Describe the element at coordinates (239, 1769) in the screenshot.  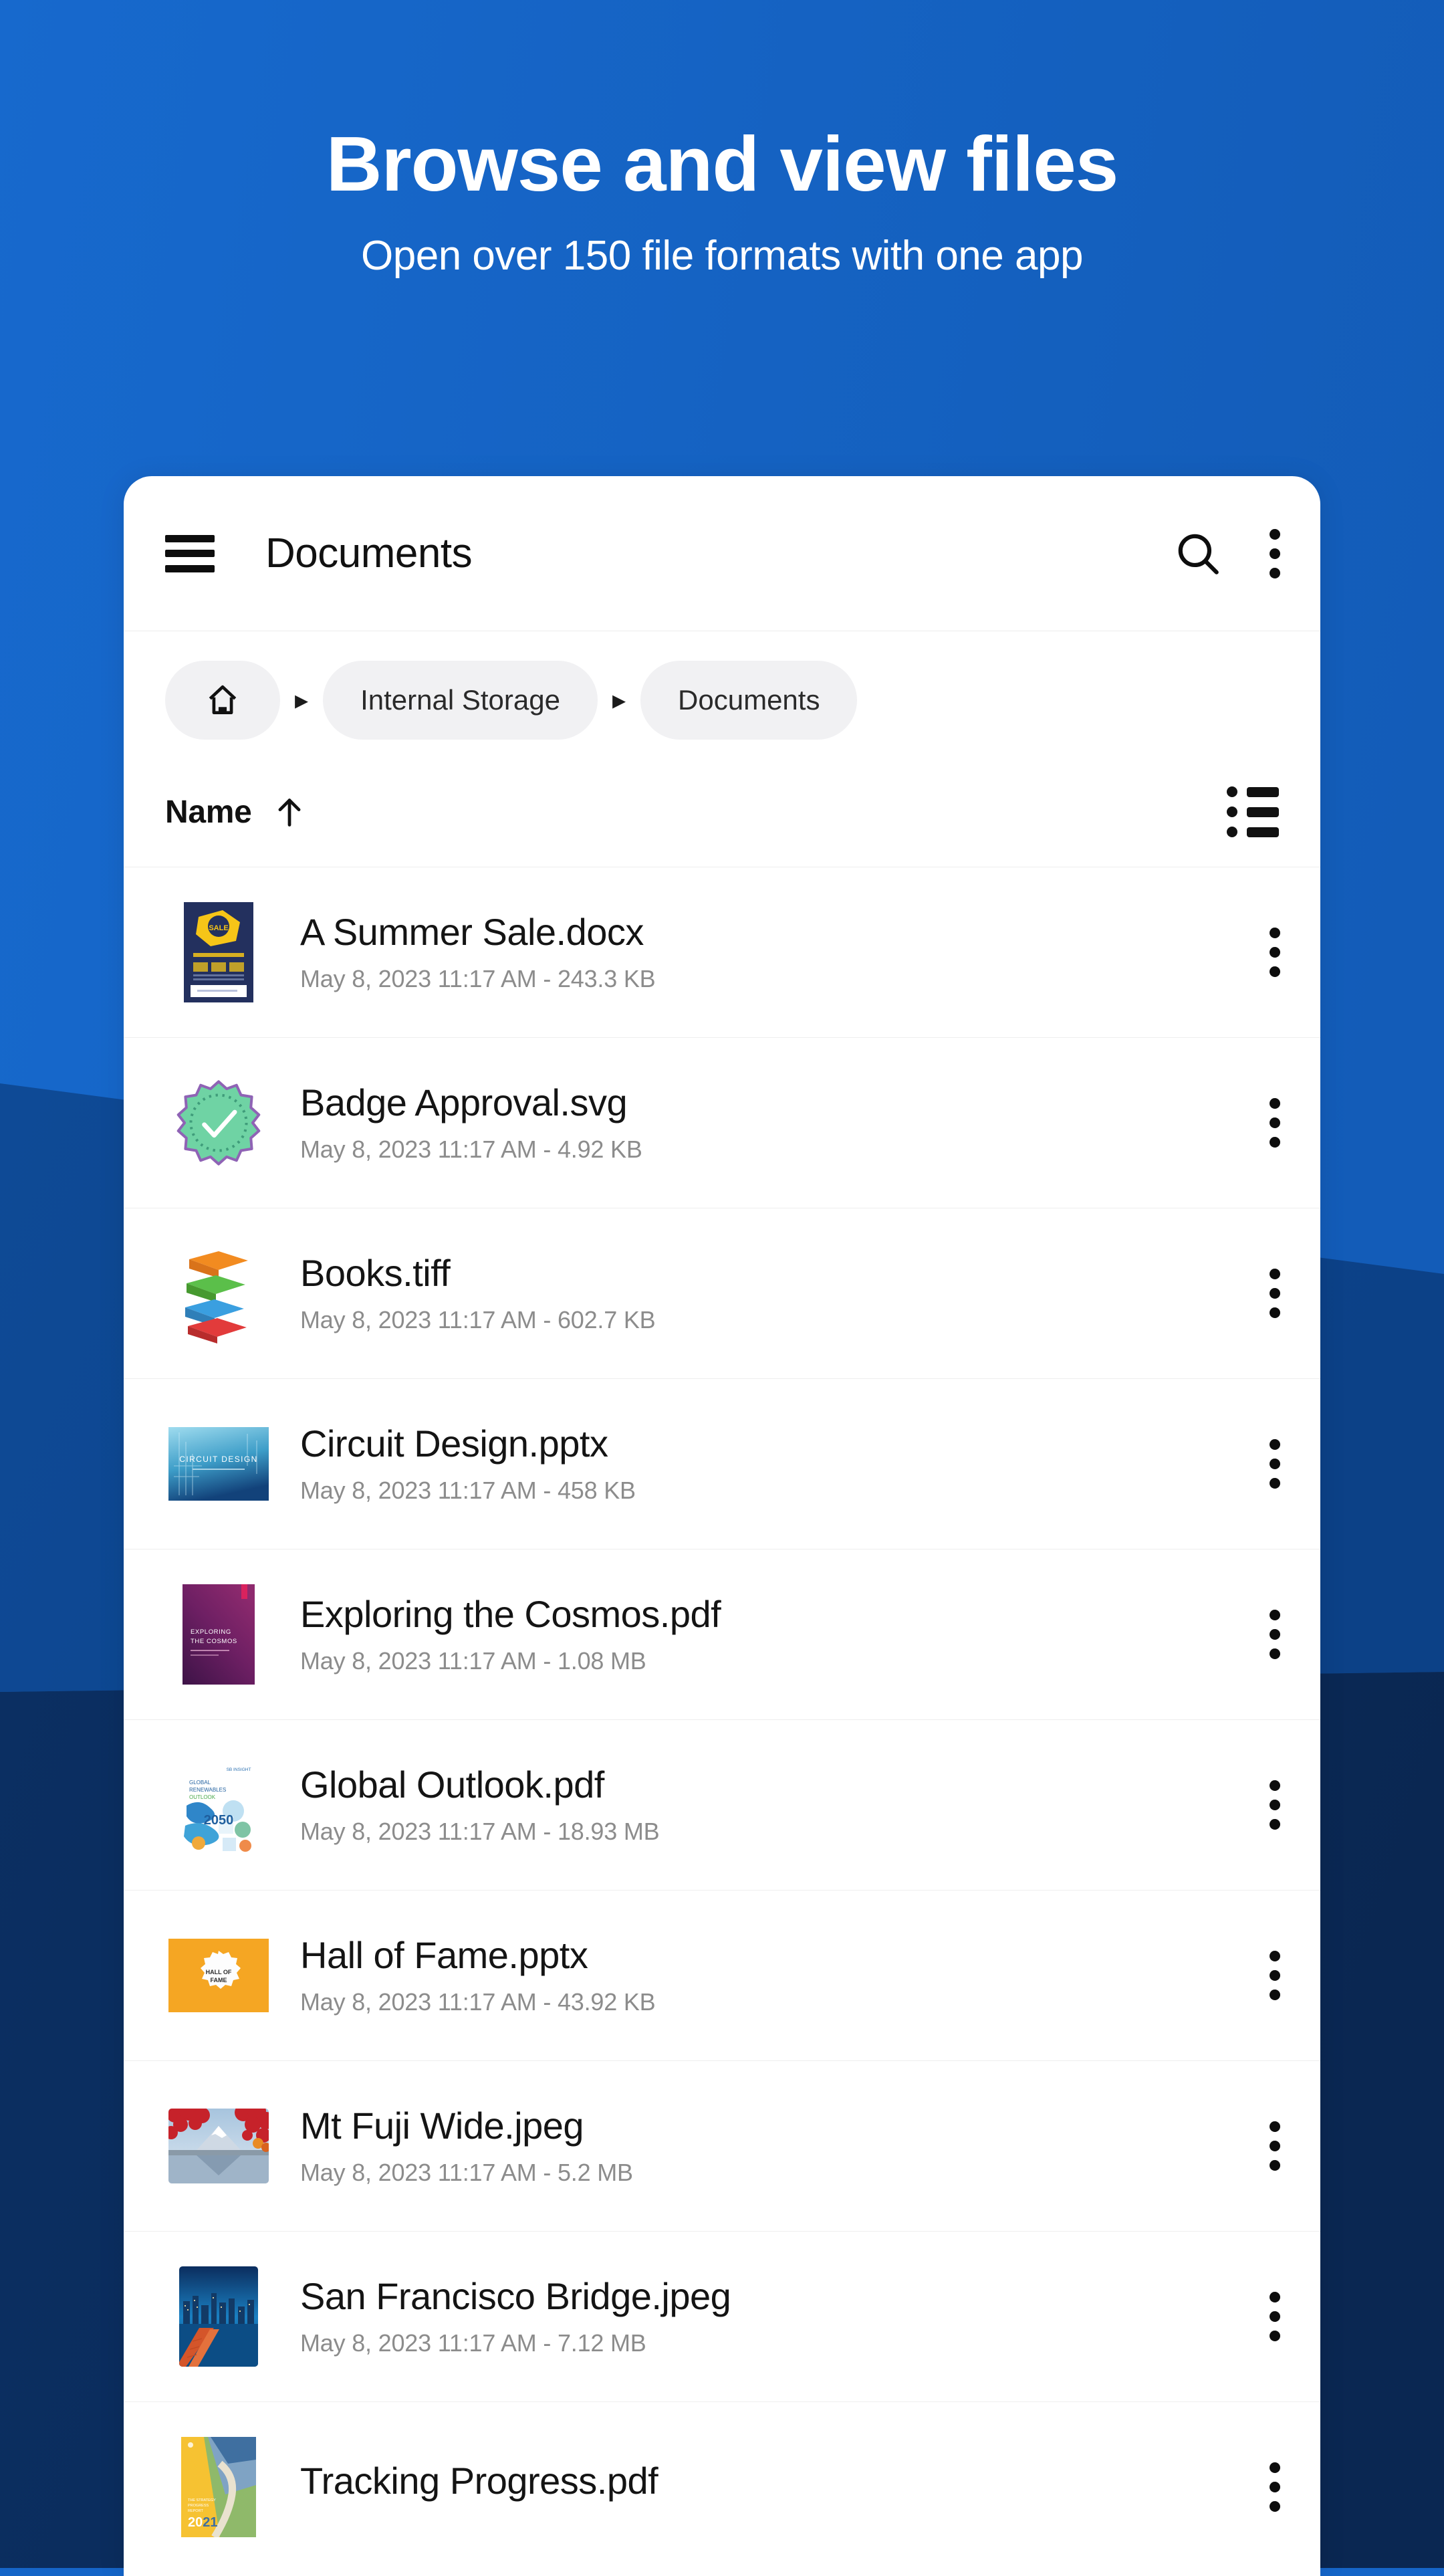
I see `svg-text: SB INSIGHT` at that location.